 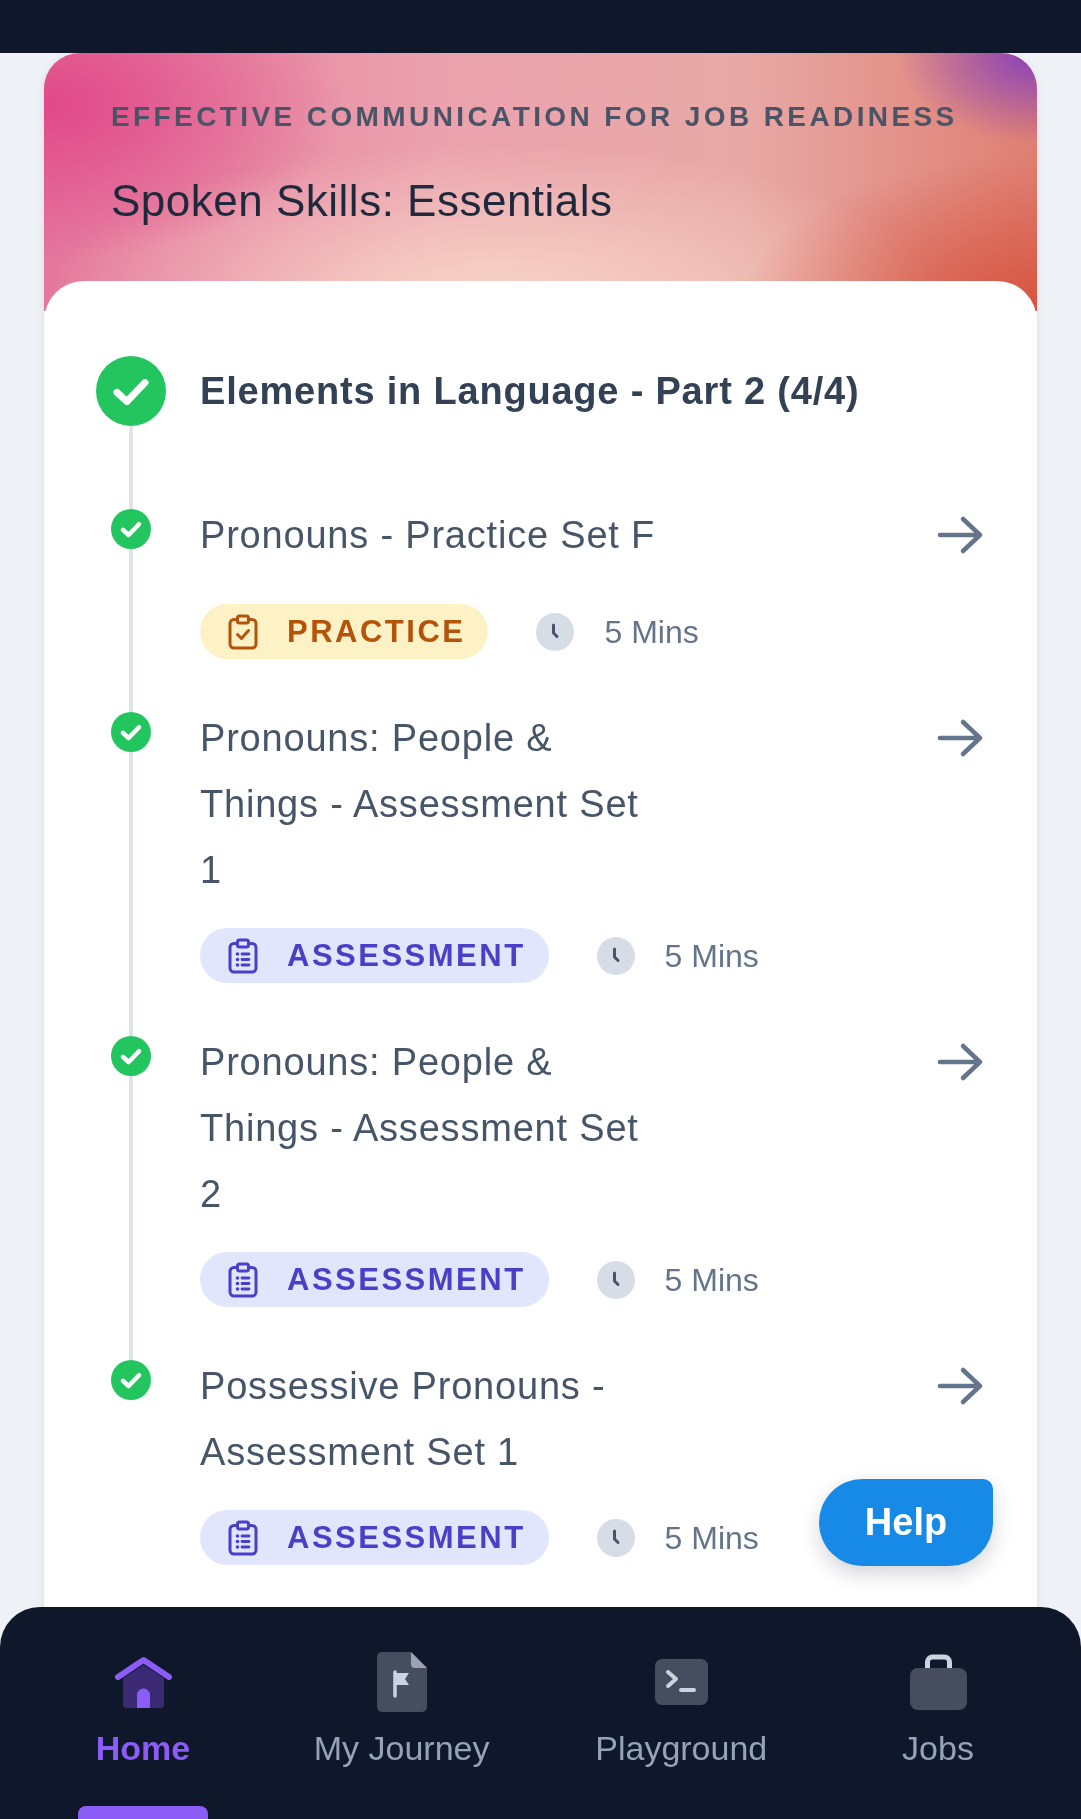 I want to click on nav-tab: Playground, so click(x=681, y=1735).